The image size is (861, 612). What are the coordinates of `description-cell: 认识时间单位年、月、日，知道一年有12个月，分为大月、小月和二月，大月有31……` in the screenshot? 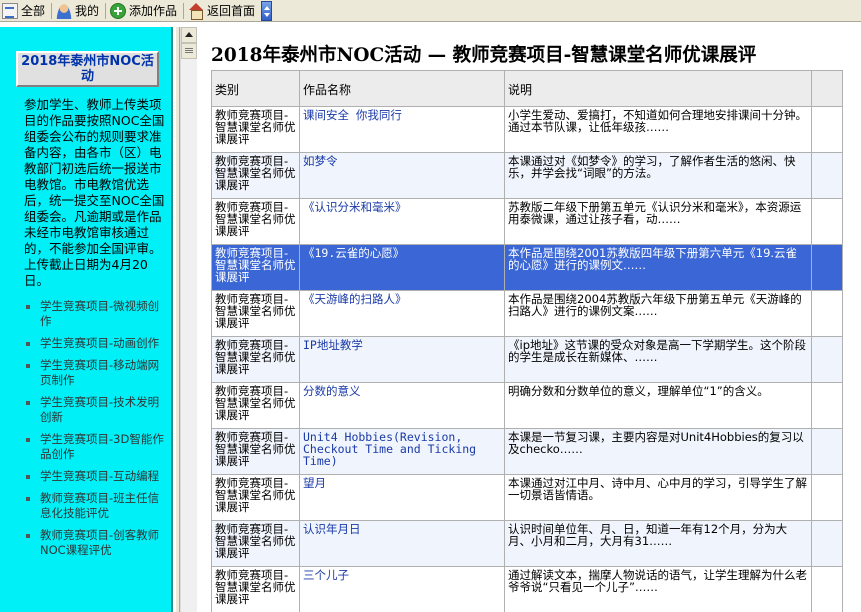 It's located at (658, 543).